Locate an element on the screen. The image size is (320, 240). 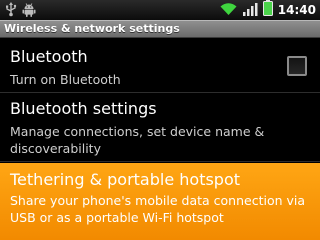
battery-icon is located at coordinates (267, 10).